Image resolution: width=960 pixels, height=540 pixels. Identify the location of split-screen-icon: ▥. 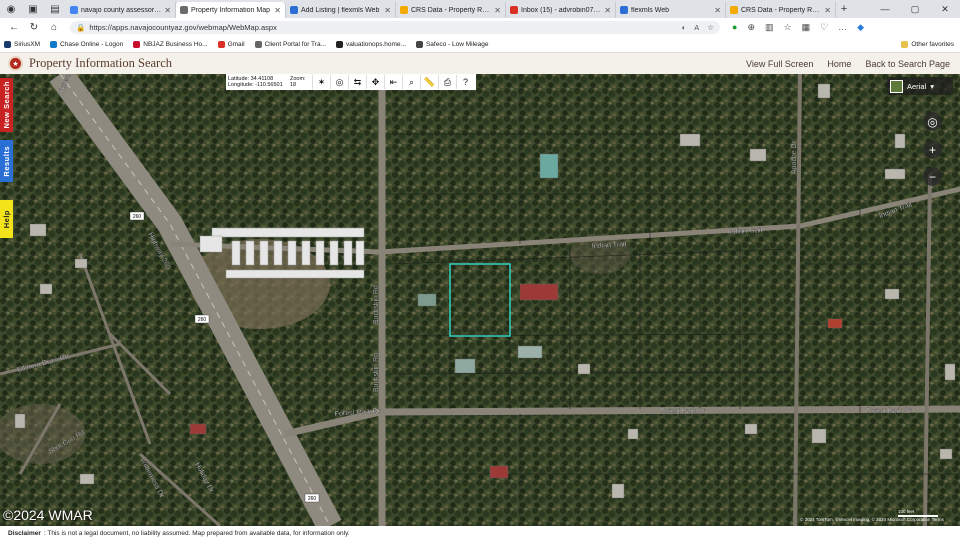
(769, 27).